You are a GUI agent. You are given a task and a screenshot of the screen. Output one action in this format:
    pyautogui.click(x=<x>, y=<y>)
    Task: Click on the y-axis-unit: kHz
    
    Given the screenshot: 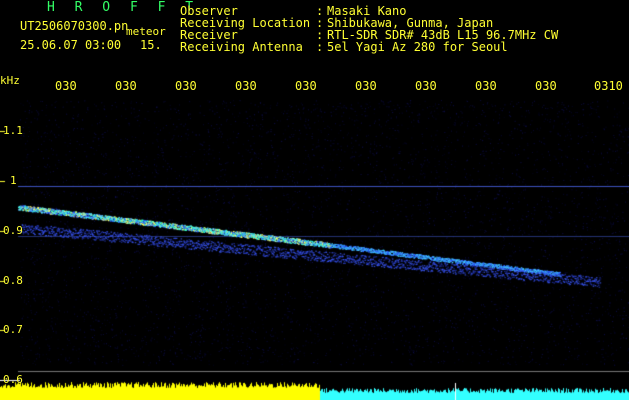 What is the action you would take?
    pyautogui.click(x=10, y=80)
    